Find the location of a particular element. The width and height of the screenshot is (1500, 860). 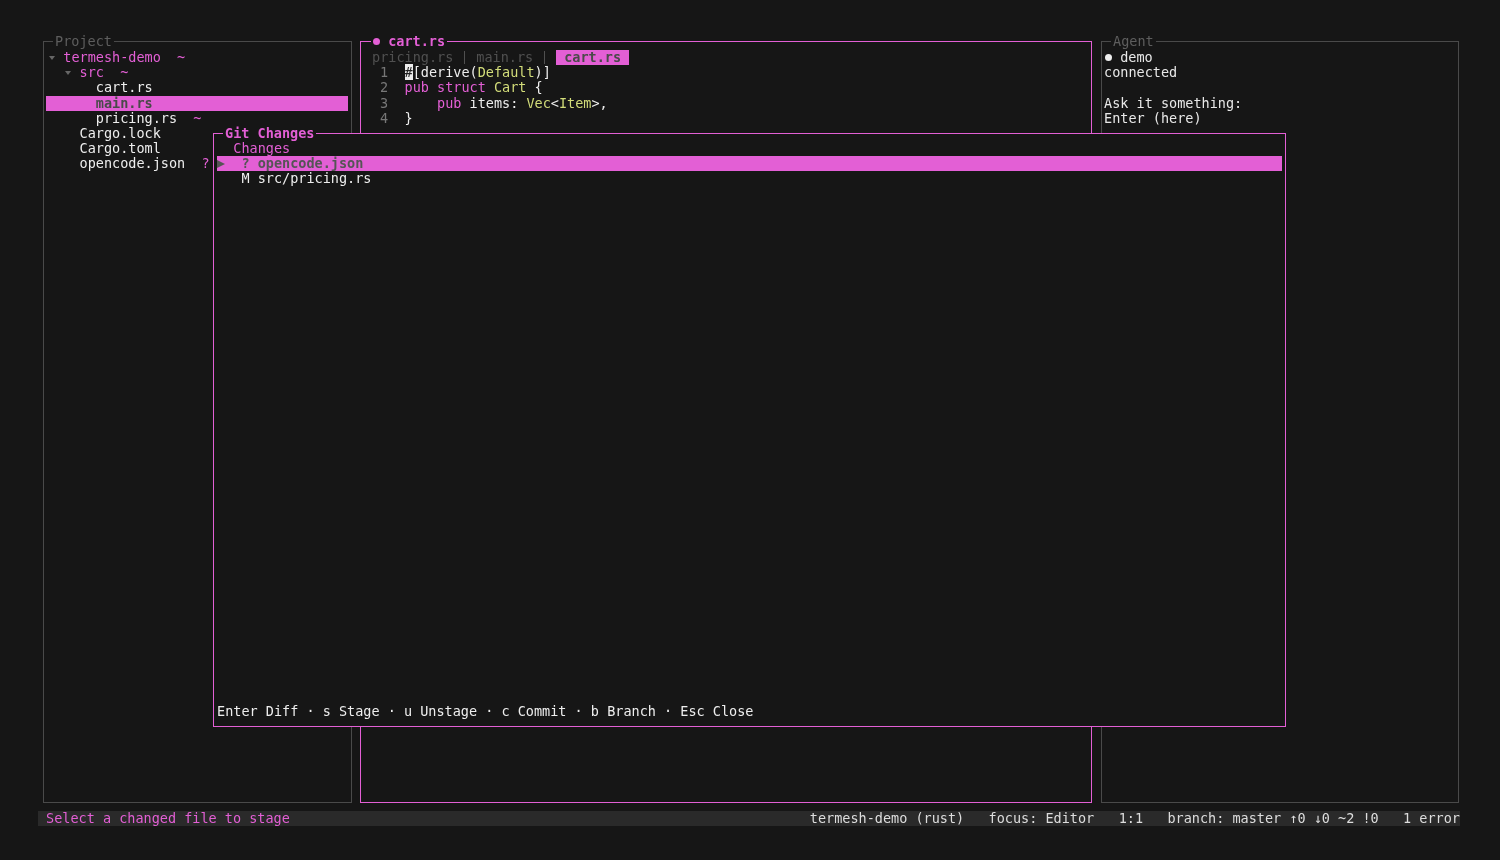

line-number: 3 is located at coordinates (384, 103).